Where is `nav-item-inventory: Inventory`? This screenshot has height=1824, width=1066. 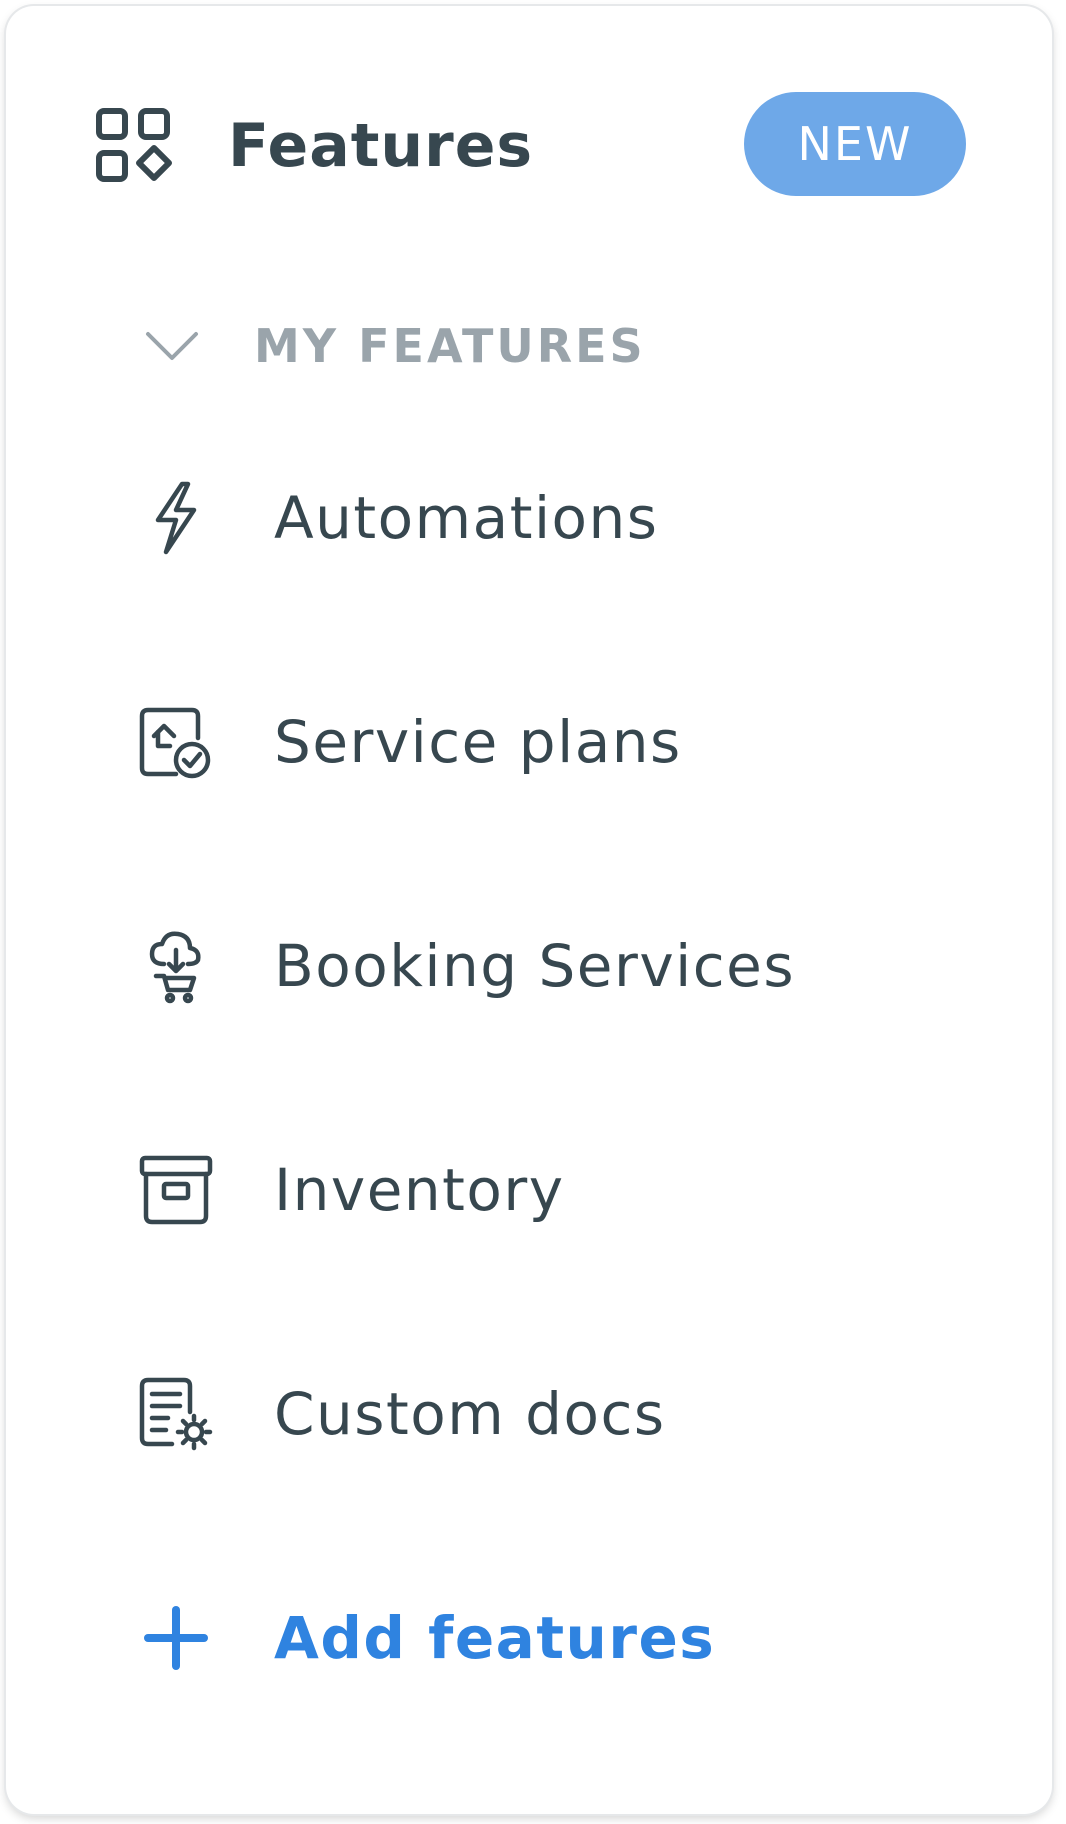
nav-item-inventory: Inventory is located at coordinates (568, 1190).